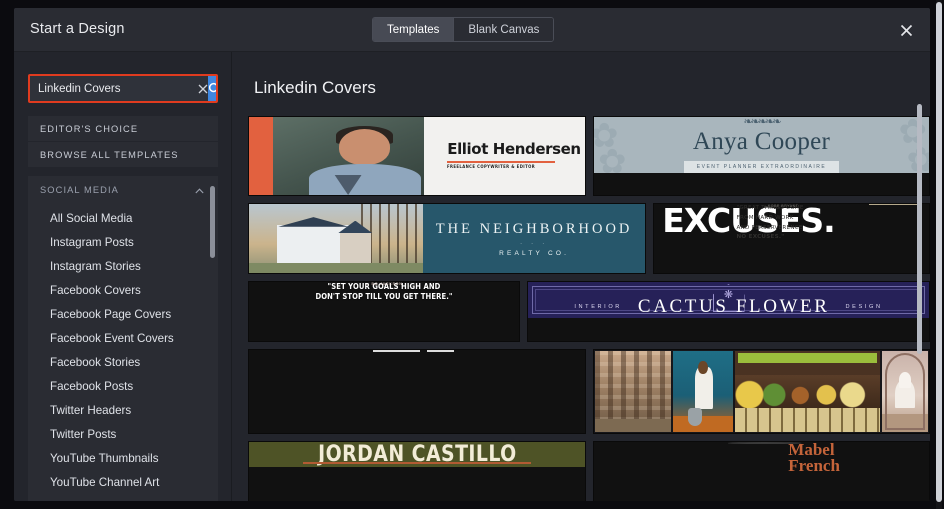 This screenshot has height=509, width=944. Describe the element at coordinates (123, 362) in the screenshot. I see `sidebar-item-facebook-stories: Facebook Stories` at that location.